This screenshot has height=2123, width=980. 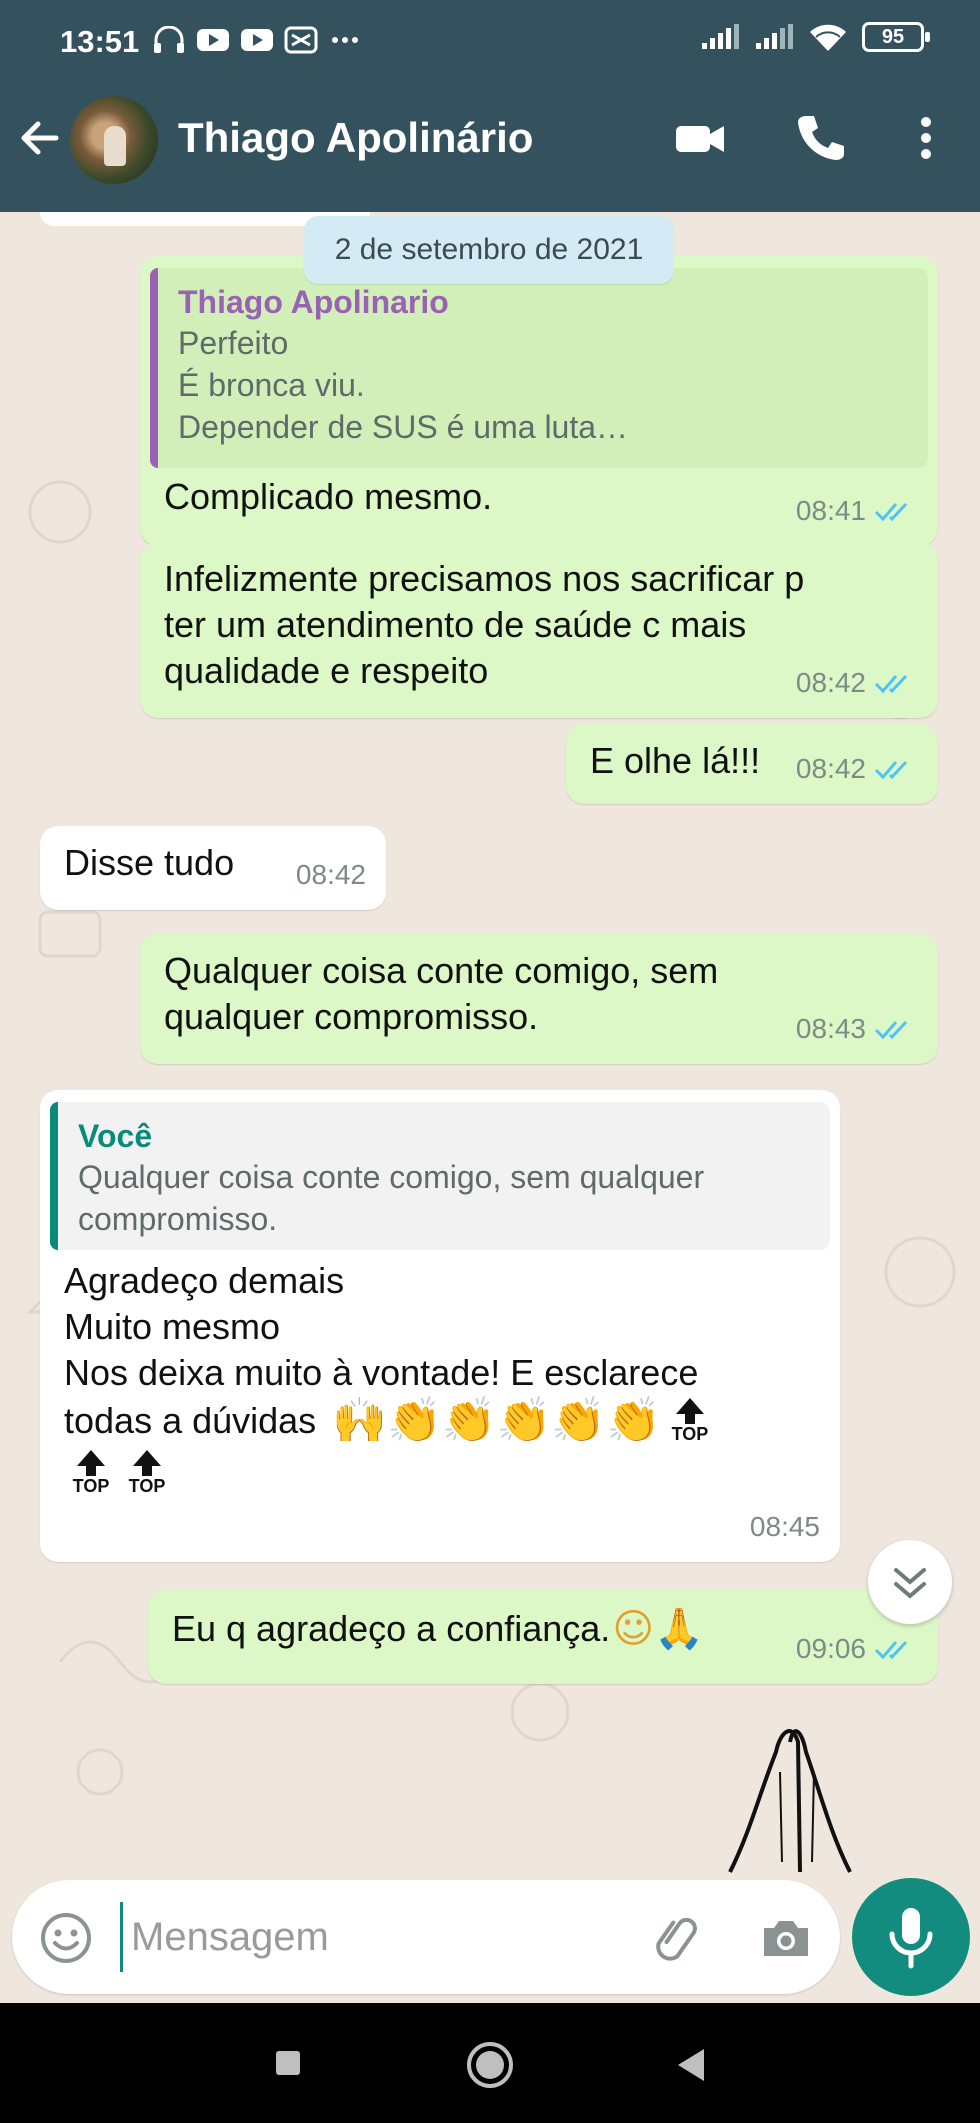 I want to click on message-meta: 08:43, so click(x=857, y=1029).